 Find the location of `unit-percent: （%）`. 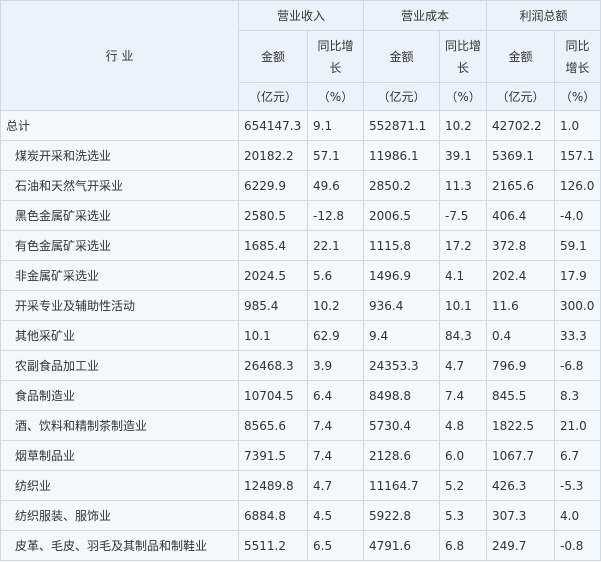

unit-percent: （%） is located at coordinates (577, 96).